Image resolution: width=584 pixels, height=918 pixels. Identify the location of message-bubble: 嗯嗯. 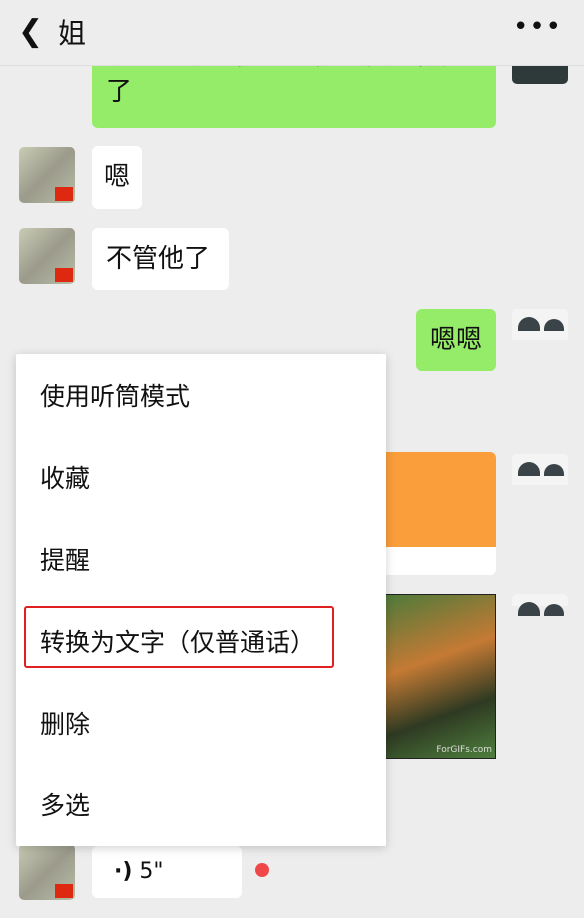
(456, 340).